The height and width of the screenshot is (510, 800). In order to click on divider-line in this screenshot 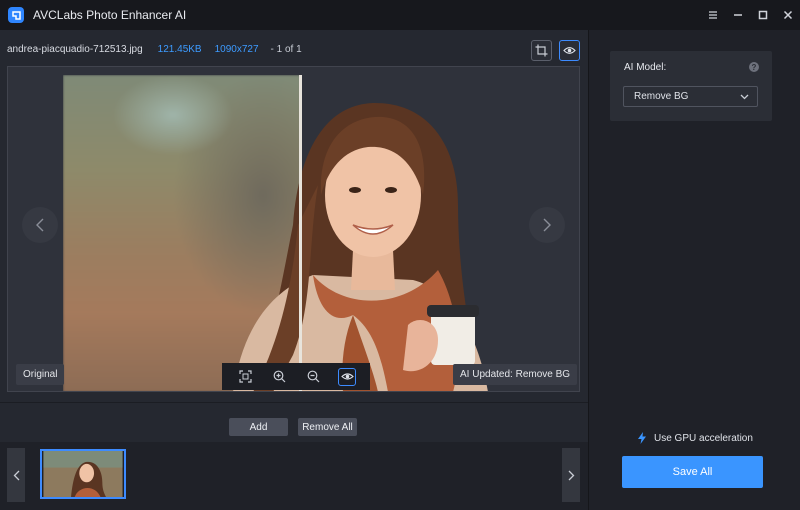, I will do `click(294, 402)`.